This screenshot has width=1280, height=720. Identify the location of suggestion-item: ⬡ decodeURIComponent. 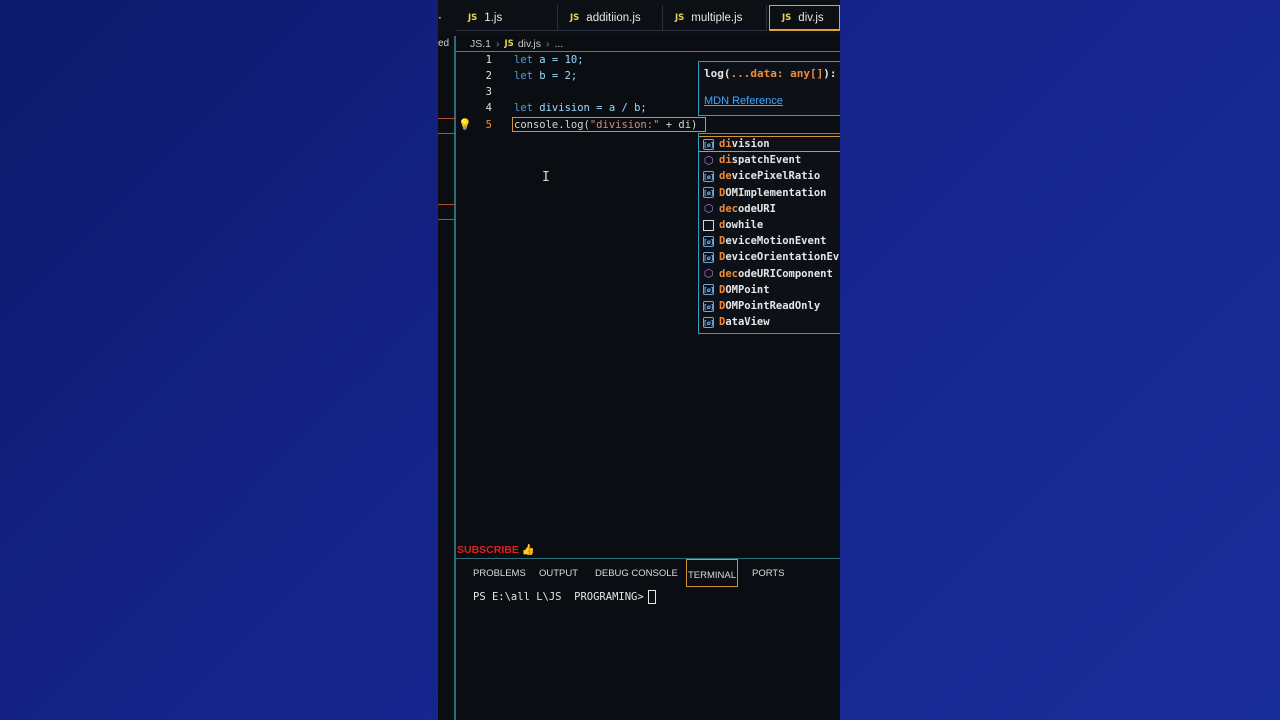
(769, 274).